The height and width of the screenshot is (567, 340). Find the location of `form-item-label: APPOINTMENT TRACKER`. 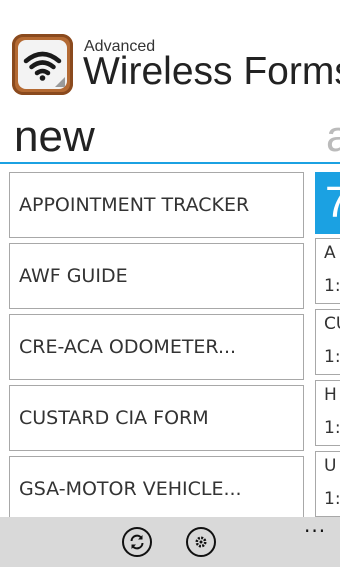

form-item-label: APPOINTMENT TRACKER is located at coordinates (134, 205).